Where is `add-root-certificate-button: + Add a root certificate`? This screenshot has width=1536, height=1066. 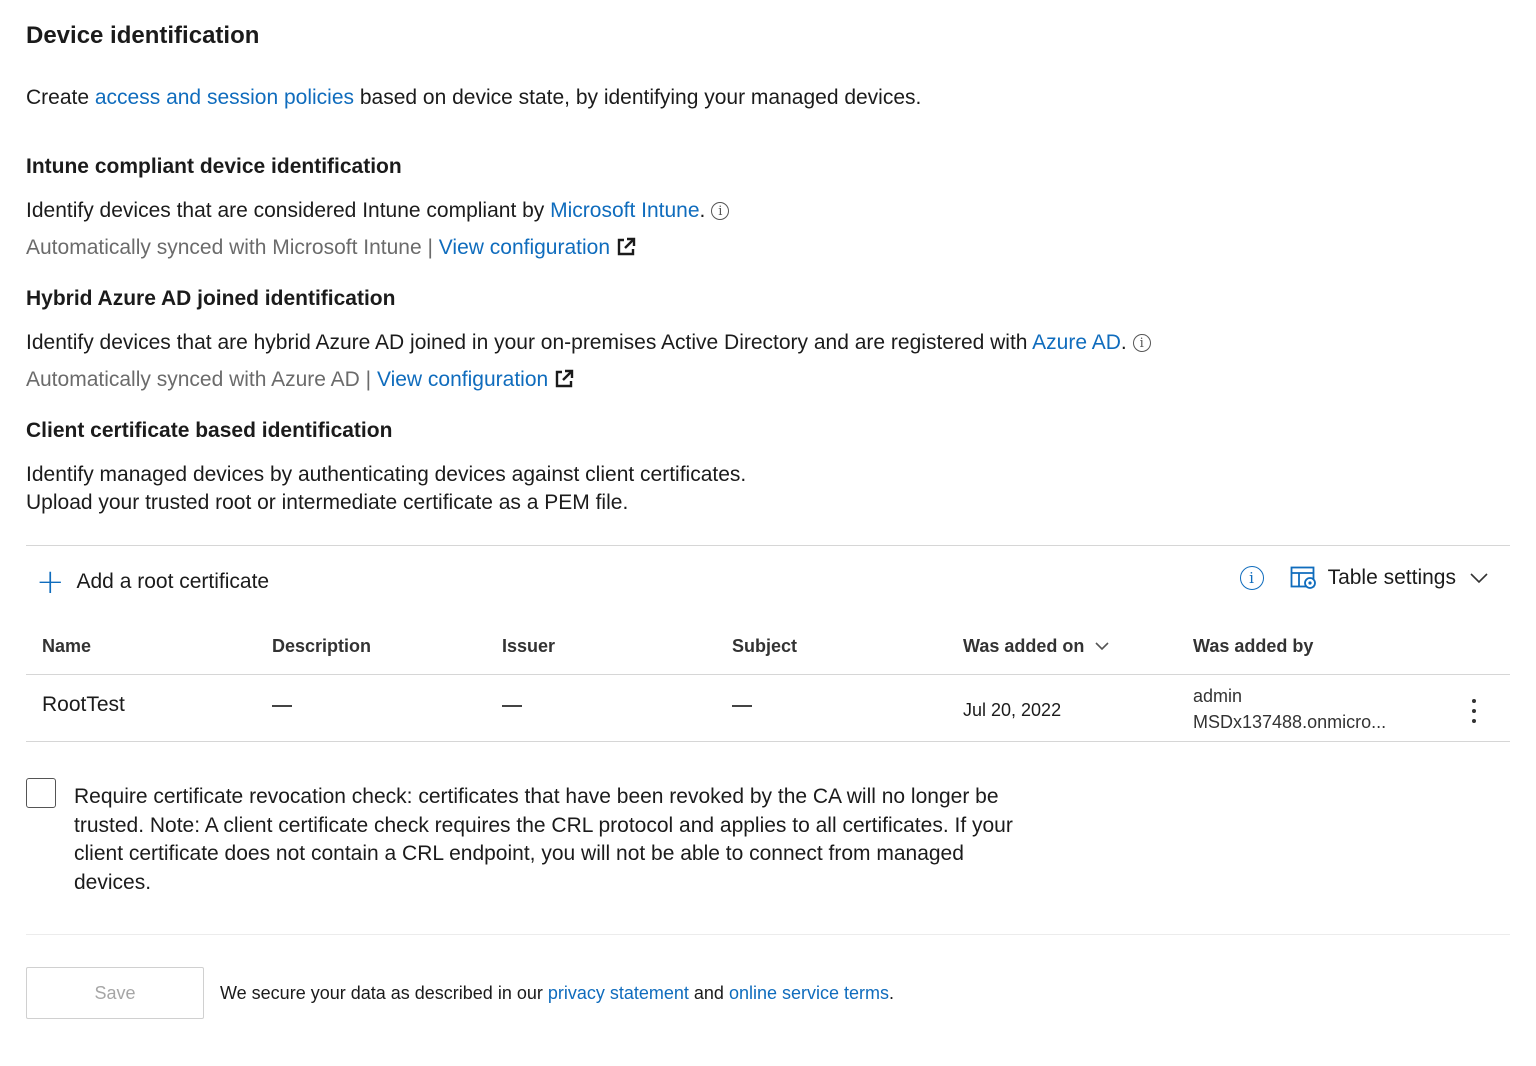
add-root-certificate-button: + Add a root certificate is located at coordinates (152, 582).